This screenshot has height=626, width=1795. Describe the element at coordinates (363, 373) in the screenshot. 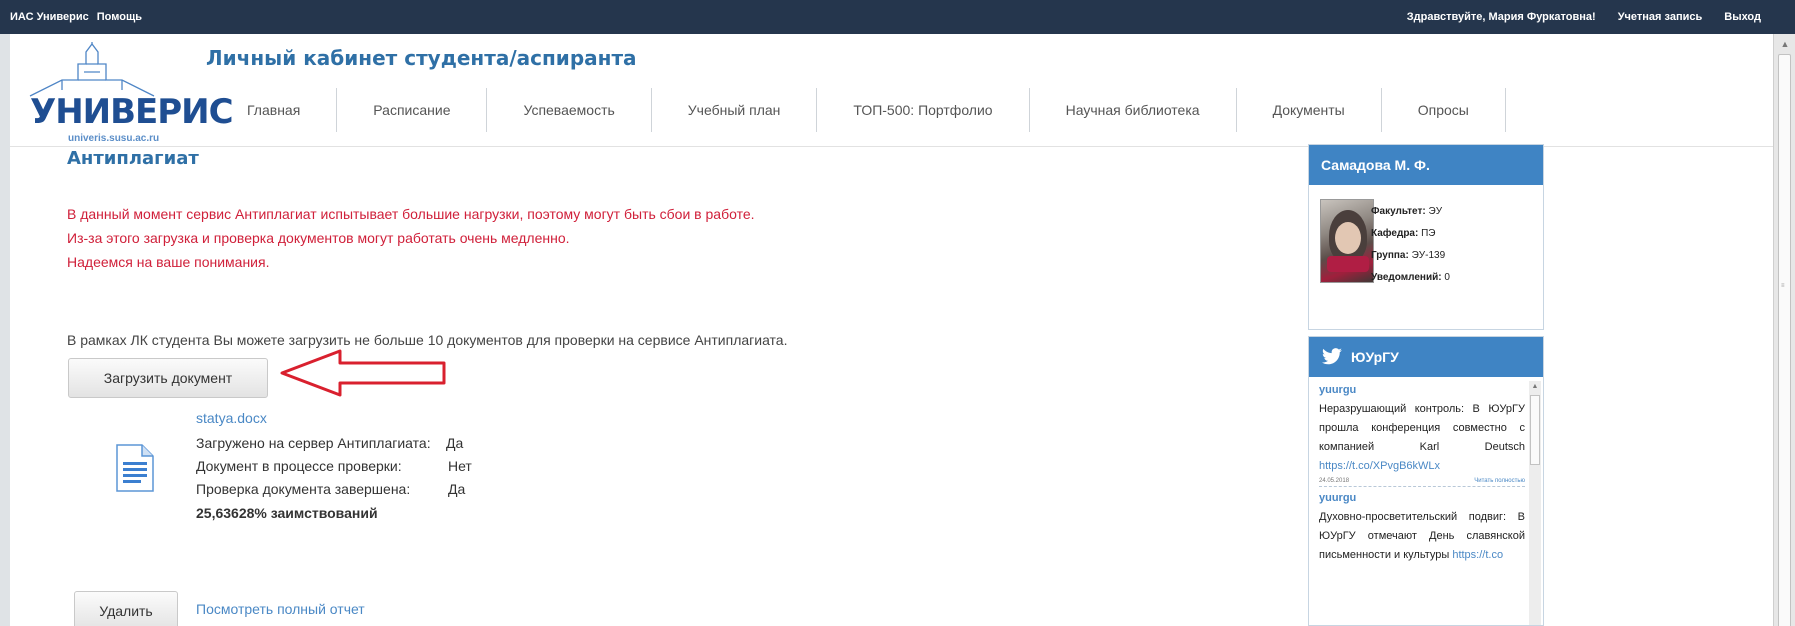

I see `red-arrow-annotation` at that location.